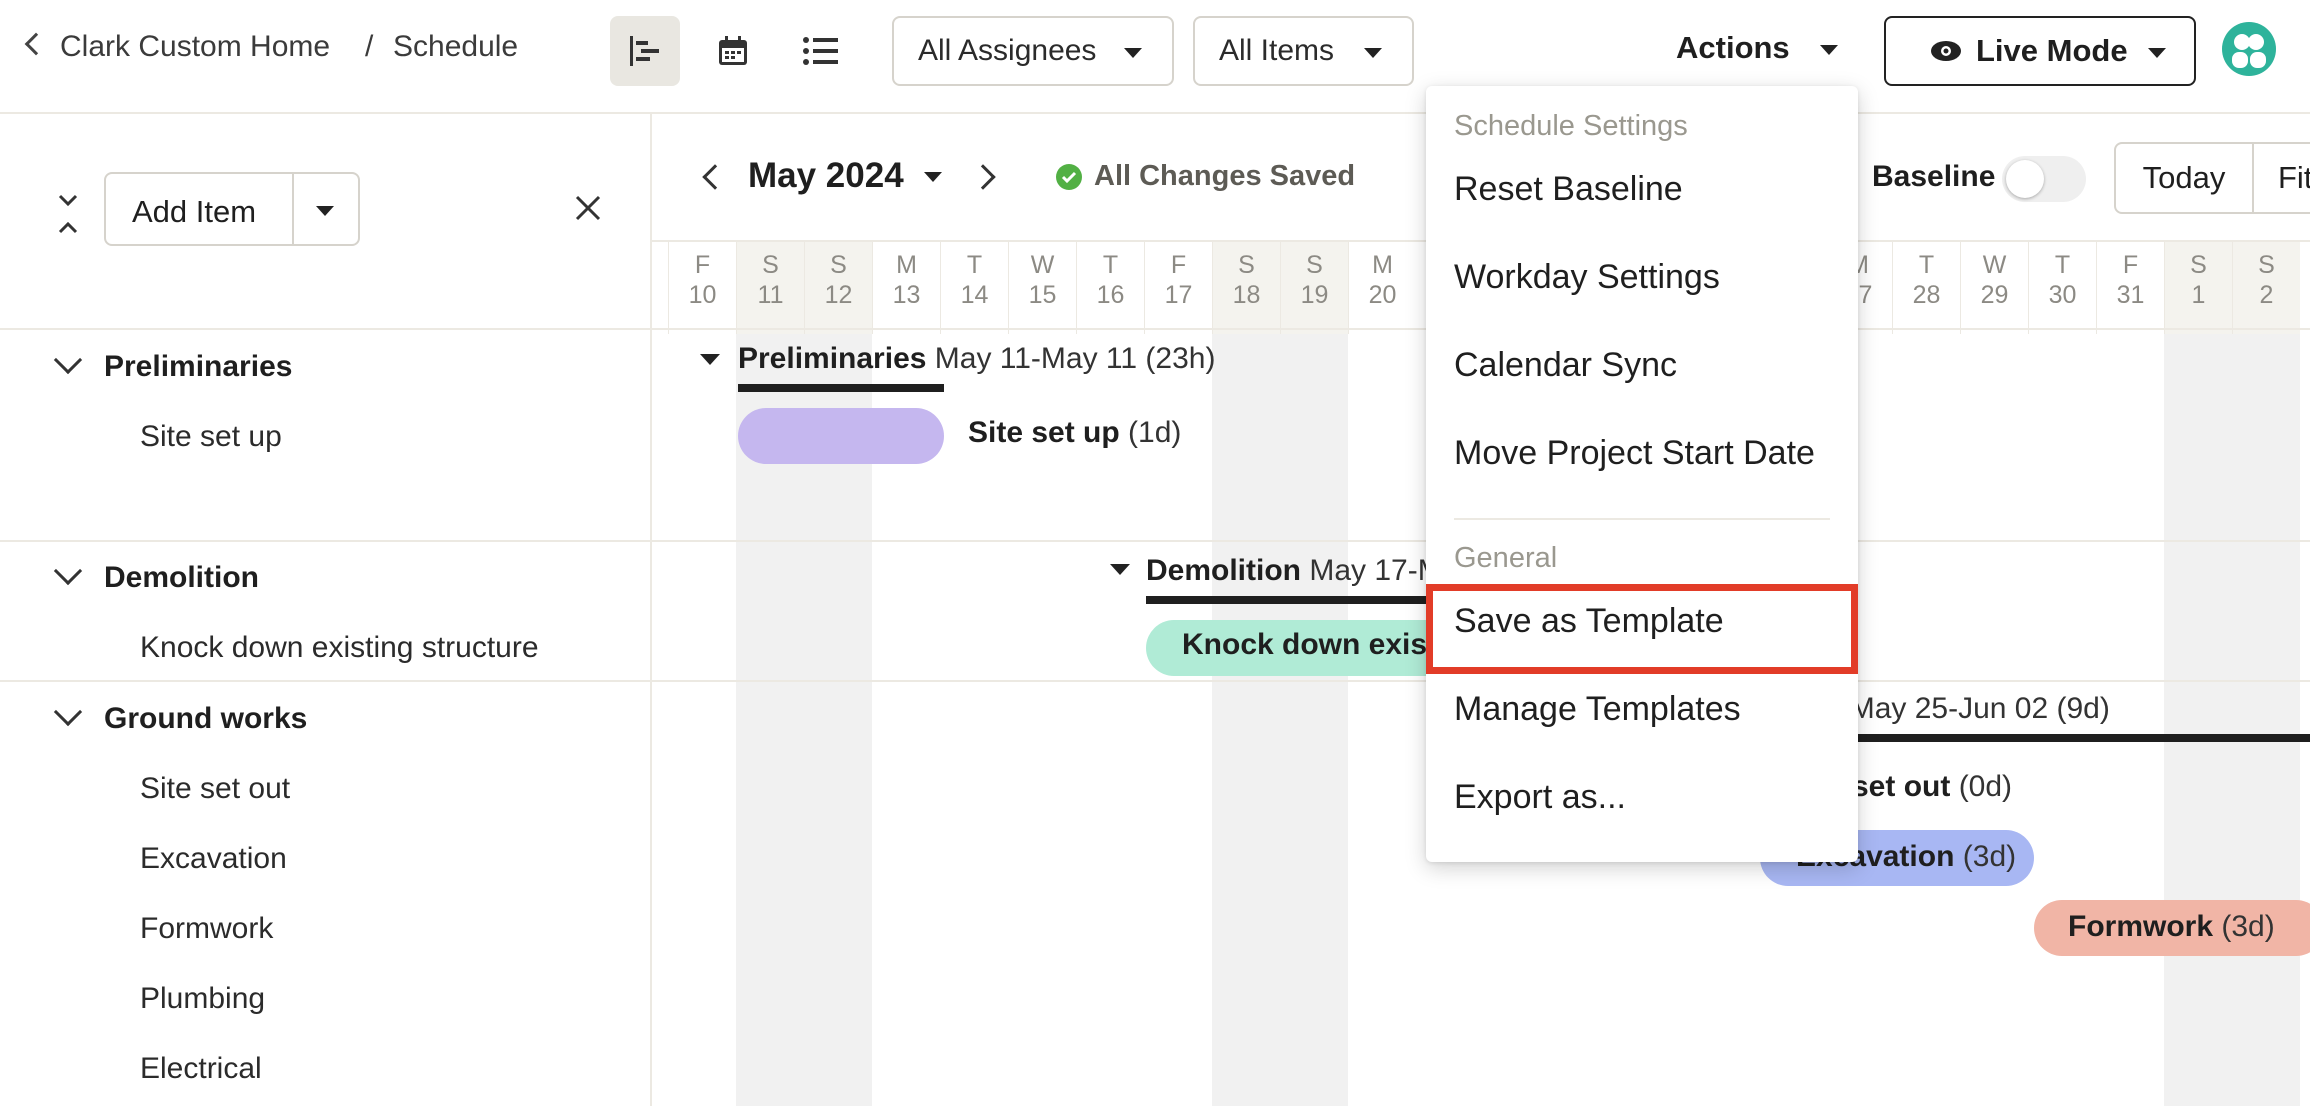  Describe the element at coordinates (1901, 786) in the screenshot. I see `gantt-setout-name: set out` at that location.